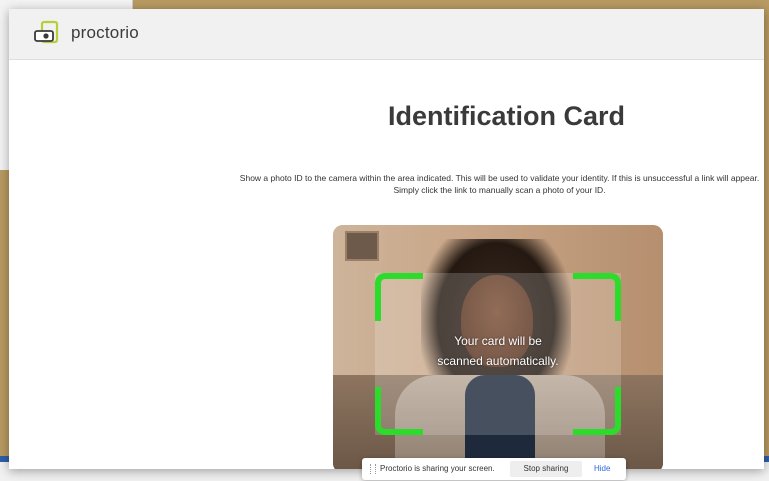 The image size is (769, 481). Describe the element at coordinates (46, 32) in the screenshot. I see `proctorio-logo-icon` at that location.